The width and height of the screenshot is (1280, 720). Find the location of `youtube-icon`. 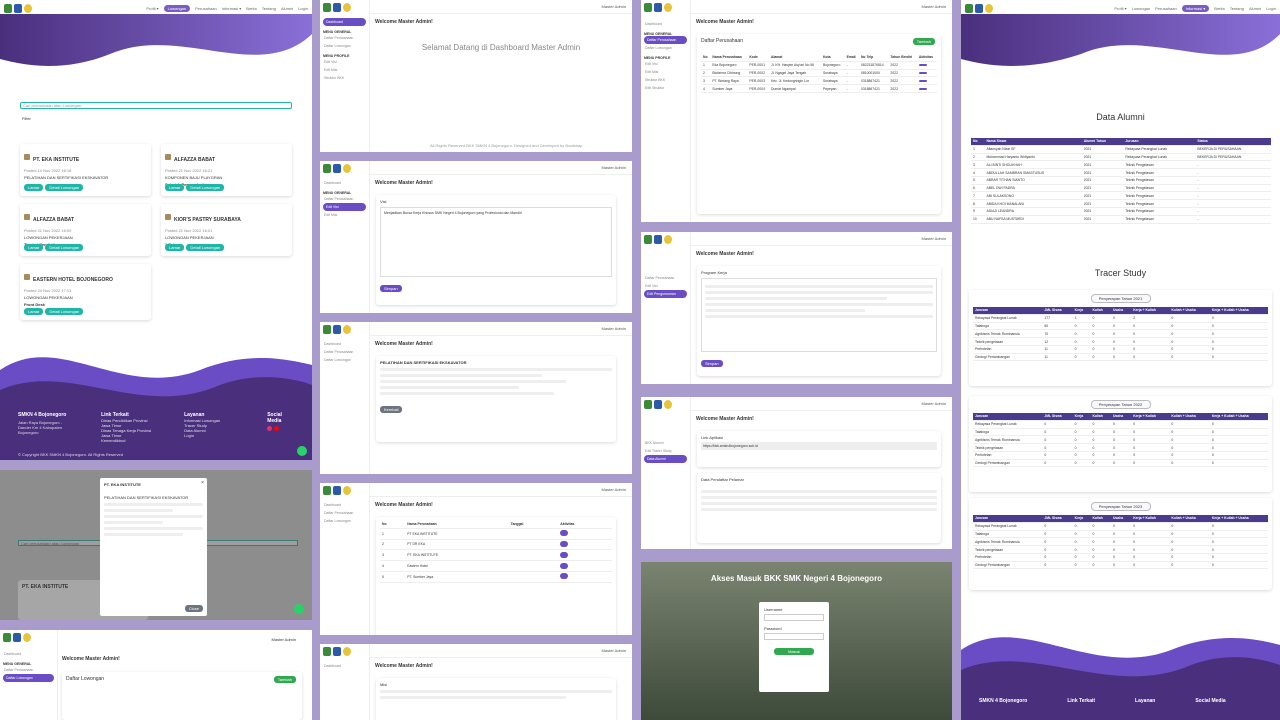

youtube-icon is located at coordinates (277, 428).